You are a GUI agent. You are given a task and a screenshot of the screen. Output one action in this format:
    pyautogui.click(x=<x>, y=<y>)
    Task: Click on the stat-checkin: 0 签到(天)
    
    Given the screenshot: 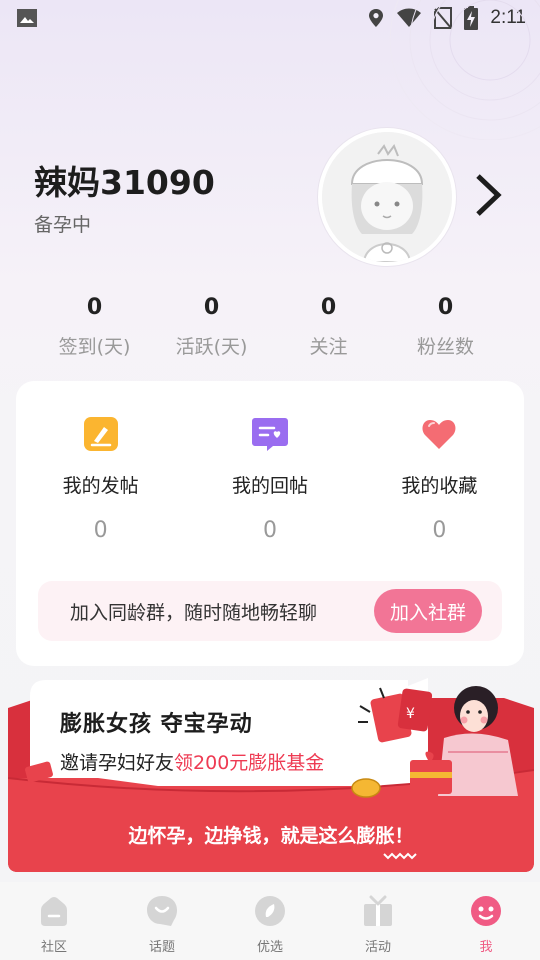 What is the action you would take?
    pyautogui.click(x=94, y=332)
    